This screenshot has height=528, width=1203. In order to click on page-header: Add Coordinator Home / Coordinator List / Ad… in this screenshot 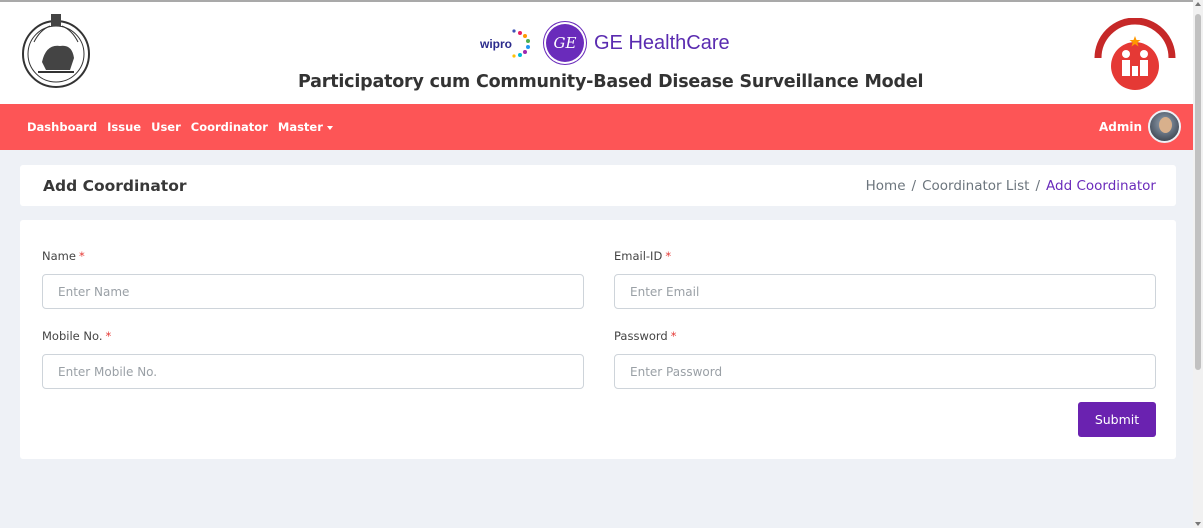, I will do `click(598, 185)`.